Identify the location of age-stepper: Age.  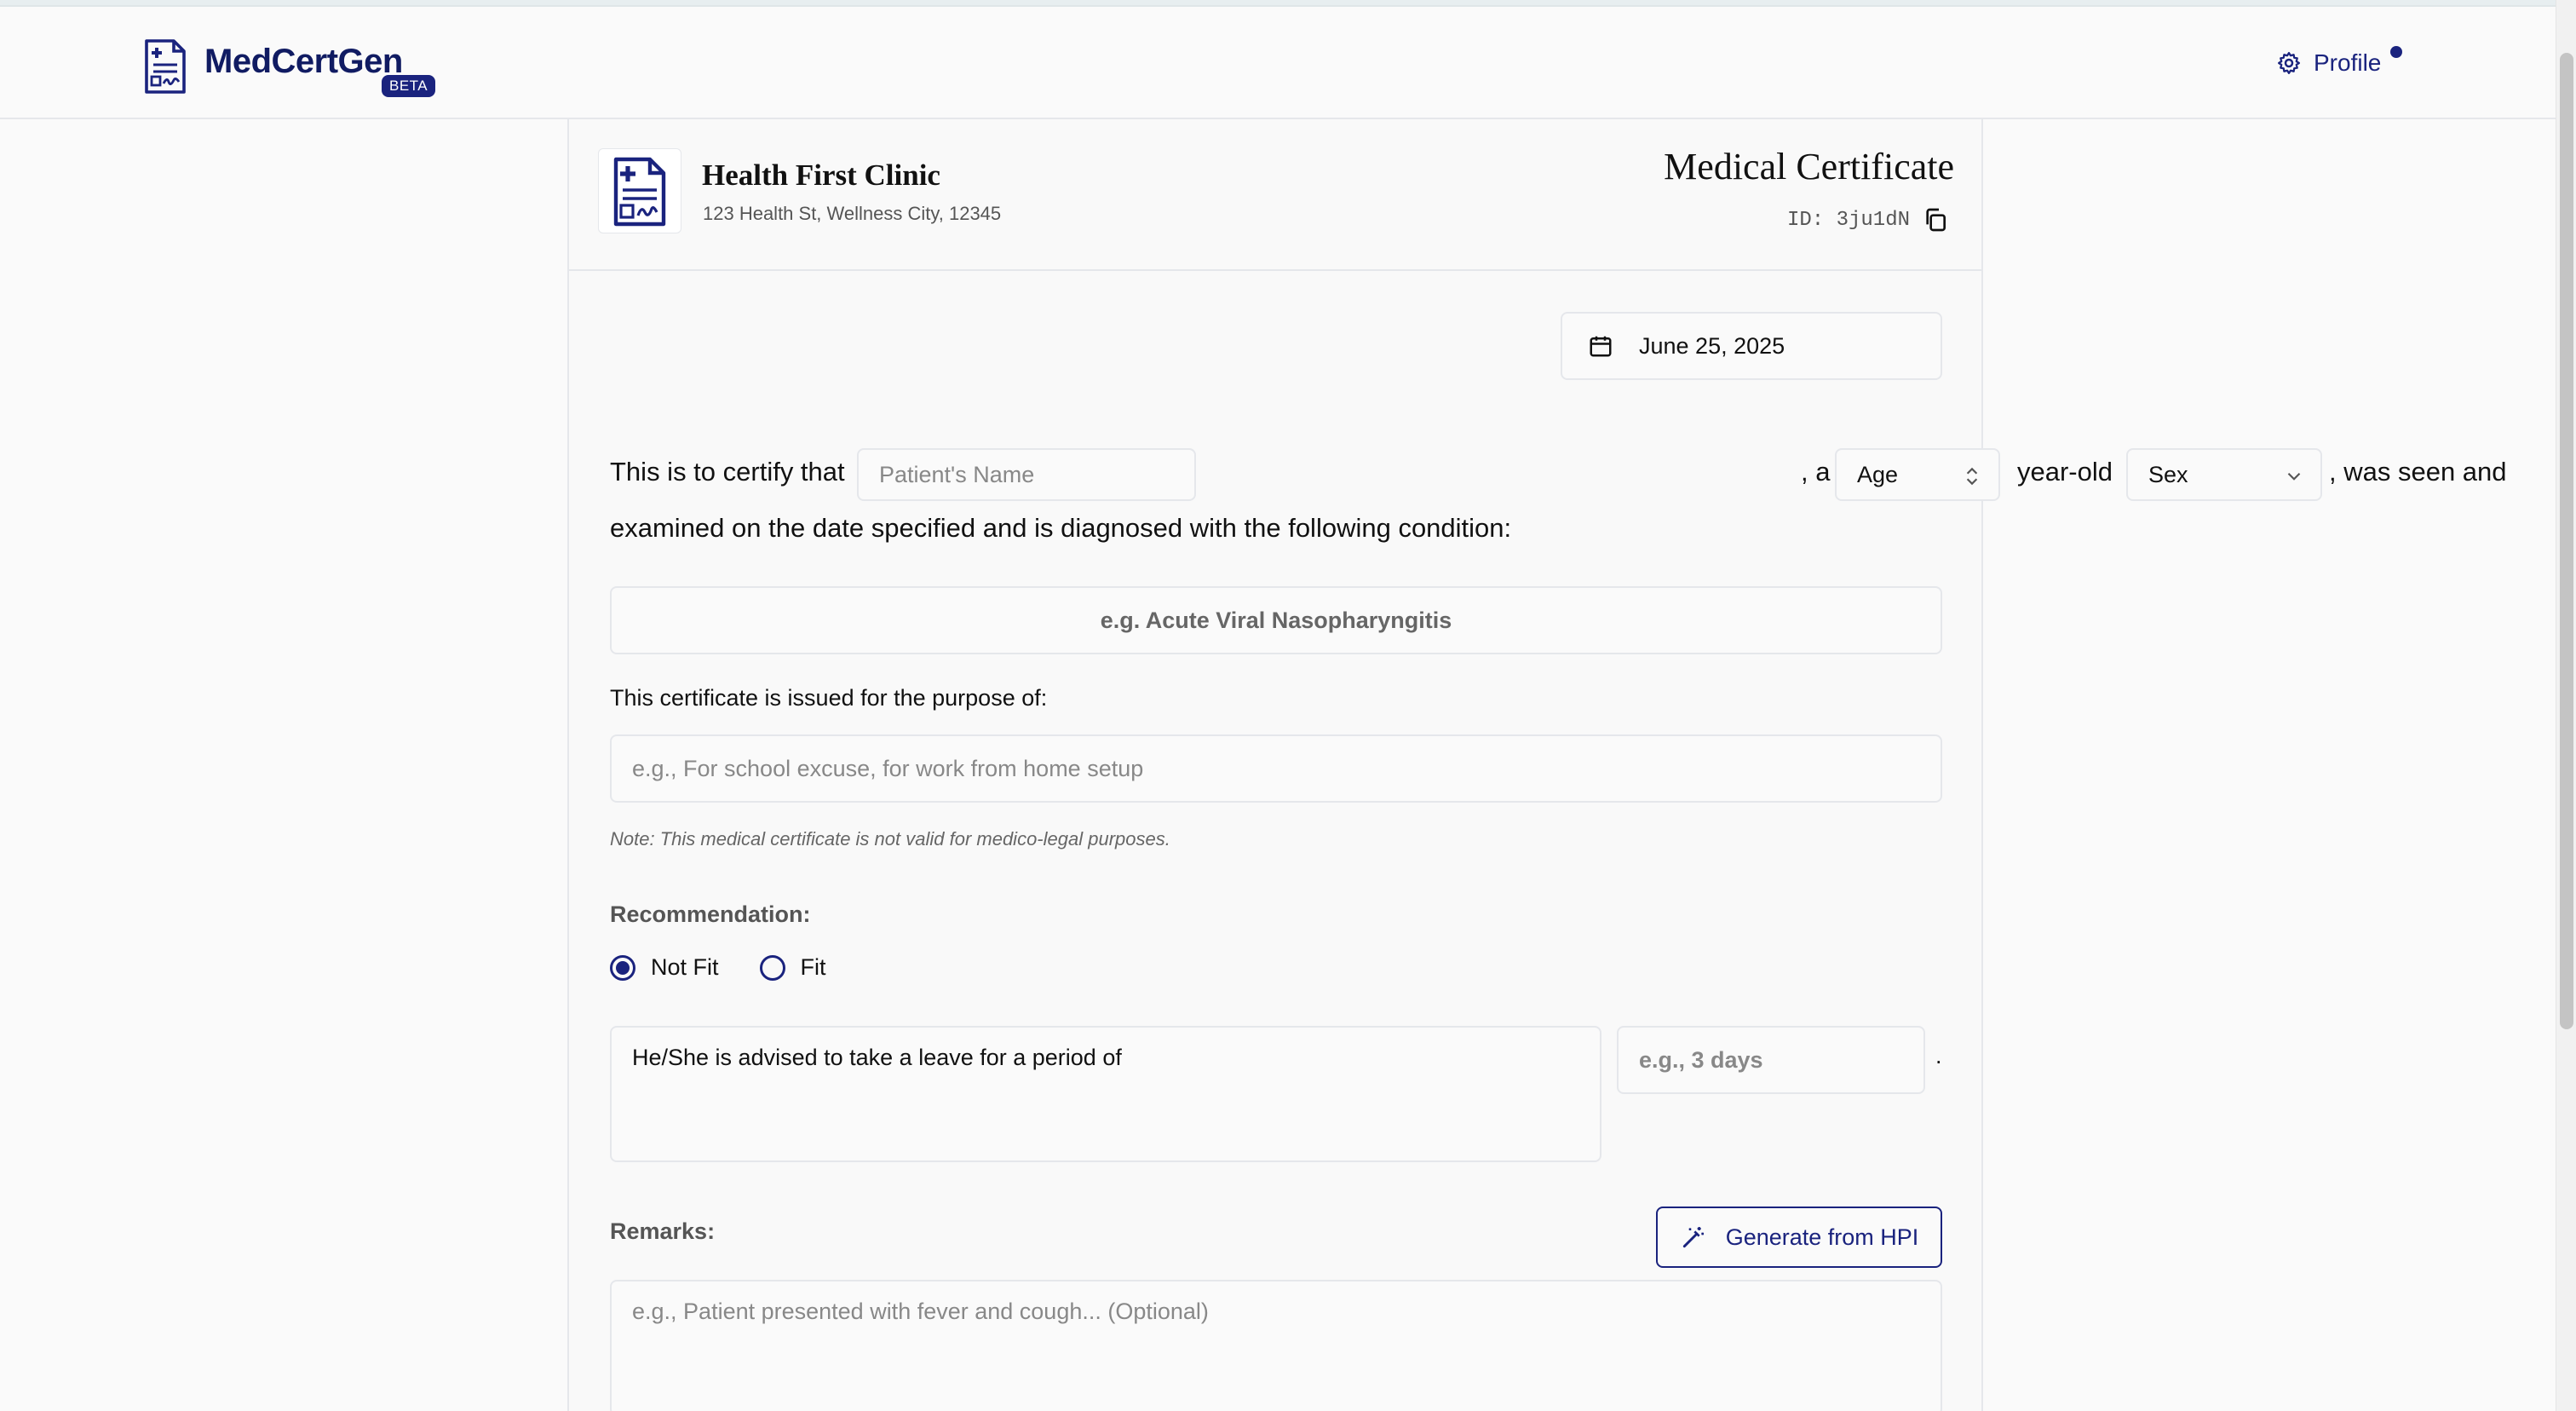
(1918, 474).